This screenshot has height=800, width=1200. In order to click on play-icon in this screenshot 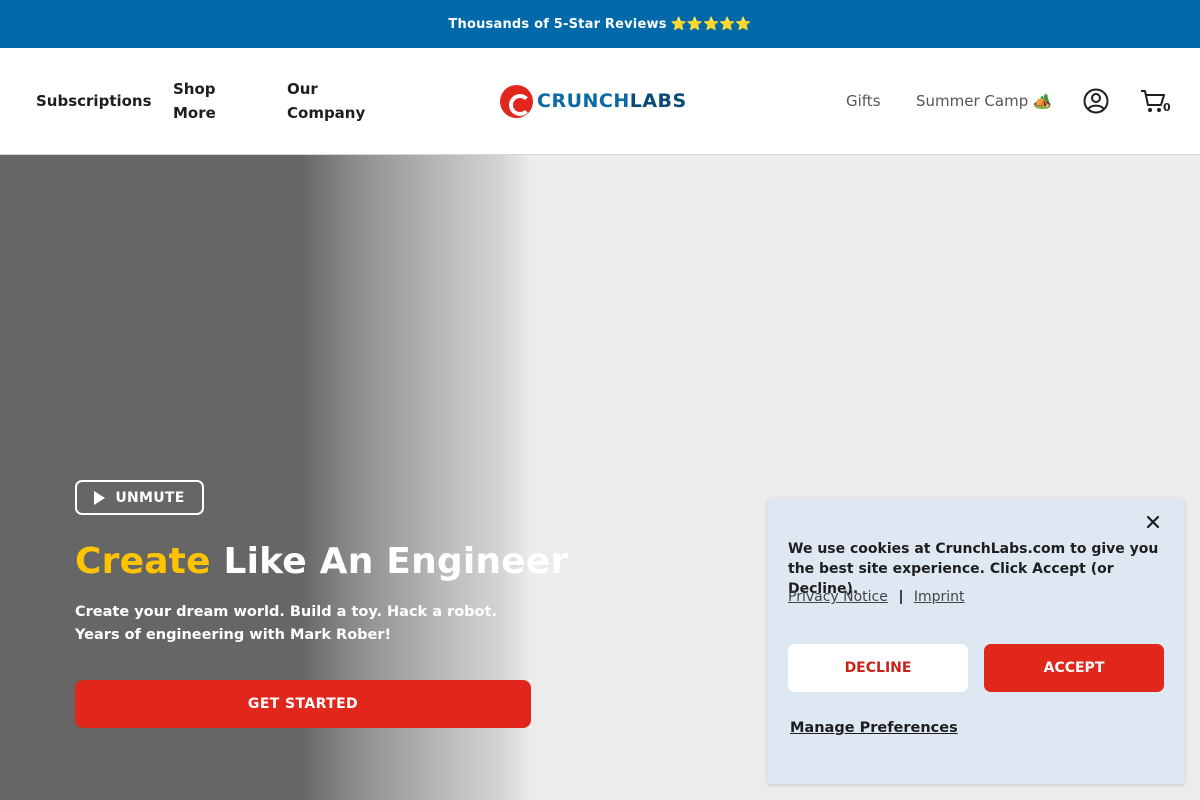, I will do `click(100, 497)`.